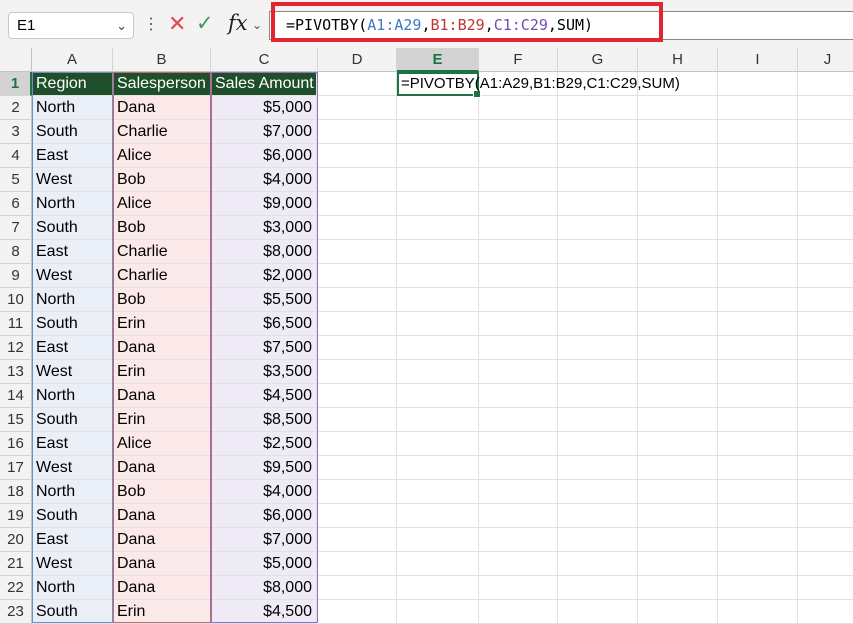 The height and width of the screenshot is (624, 853). Describe the element at coordinates (16, 60) in the screenshot. I see `select-all-corner` at that location.